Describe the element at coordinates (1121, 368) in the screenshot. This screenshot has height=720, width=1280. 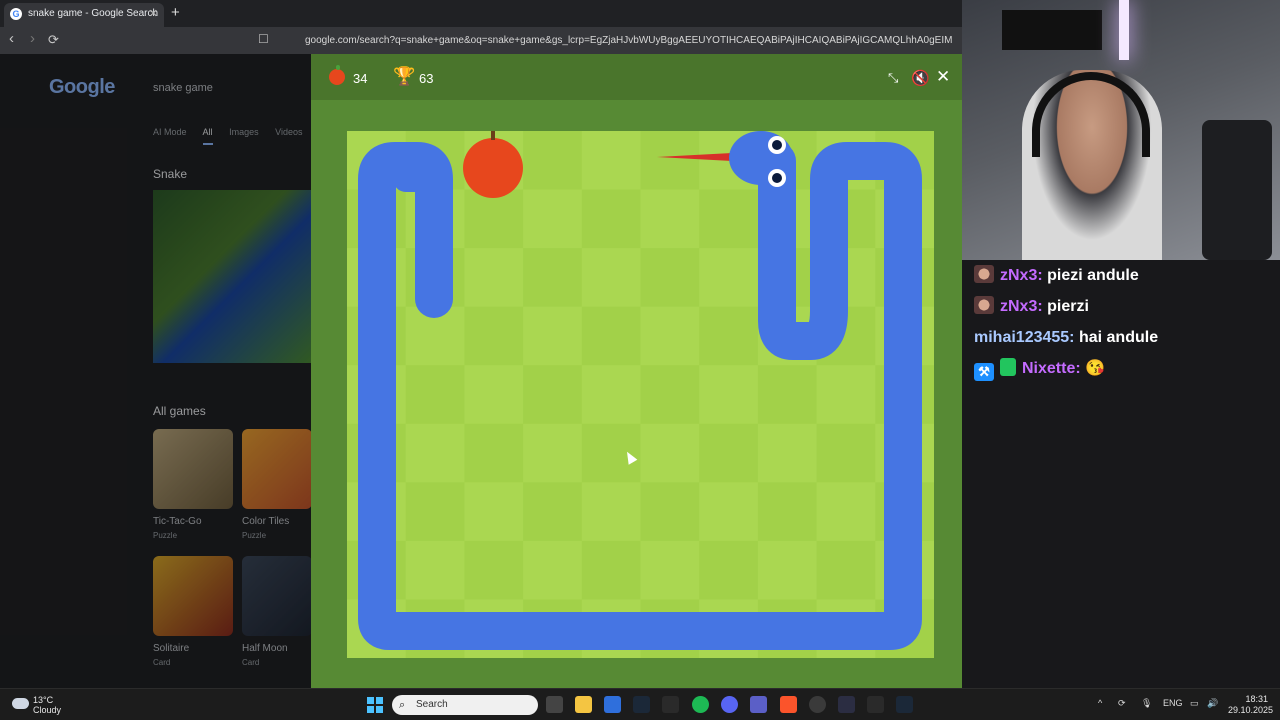
I see `chat-message: ⚒ Nixette: 😘` at that location.